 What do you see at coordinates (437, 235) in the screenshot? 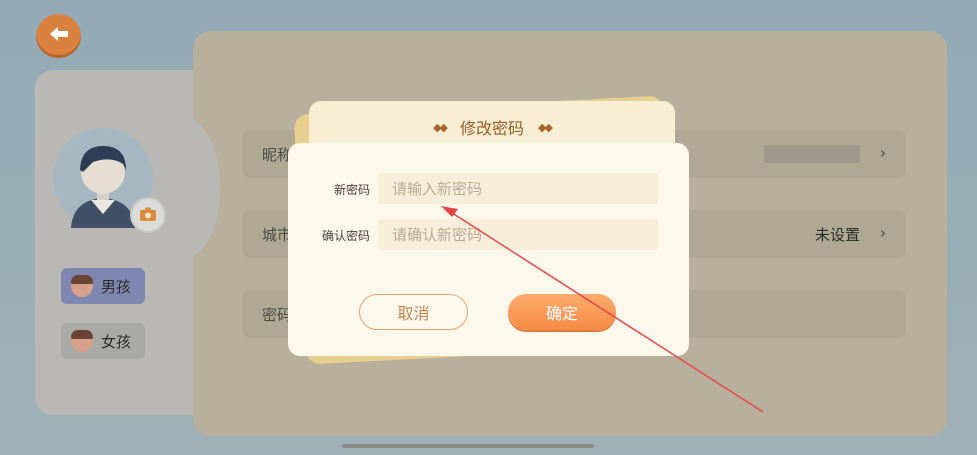
I see `confirm-password-placeholder: 请确认新密码` at bounding box center [437, 235].